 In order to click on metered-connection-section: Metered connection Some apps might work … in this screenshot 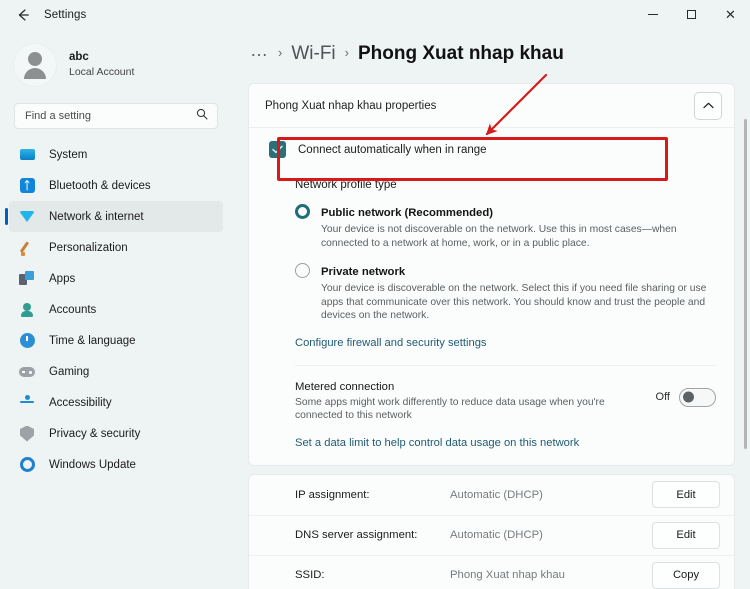, I will do `click(491, 394)`.